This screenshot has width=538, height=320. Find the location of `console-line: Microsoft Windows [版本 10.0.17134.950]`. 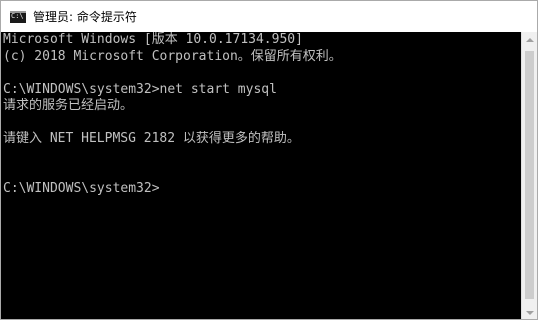

console-line: Microsoft Windows [版本 10.0.17134.950] is located at coordinates (153, 39).